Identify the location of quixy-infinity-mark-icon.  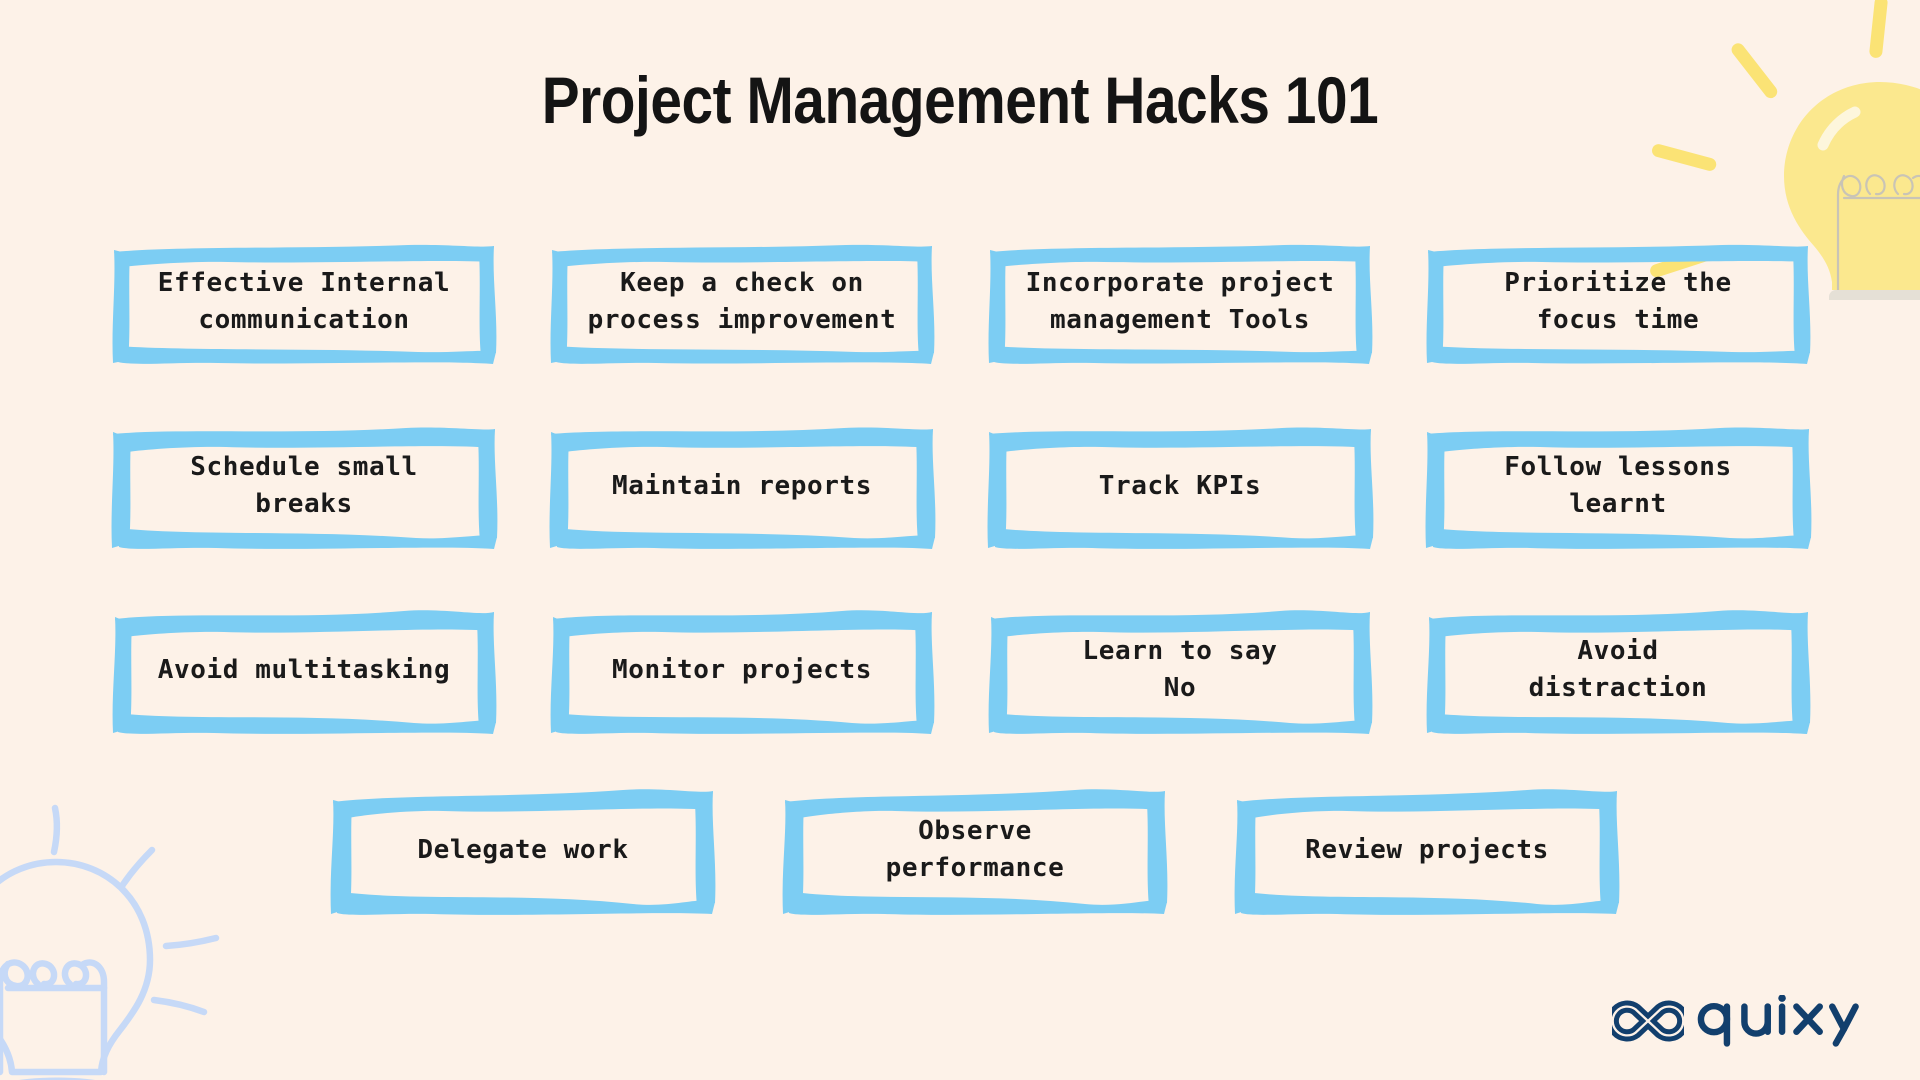
(1648, 1021).